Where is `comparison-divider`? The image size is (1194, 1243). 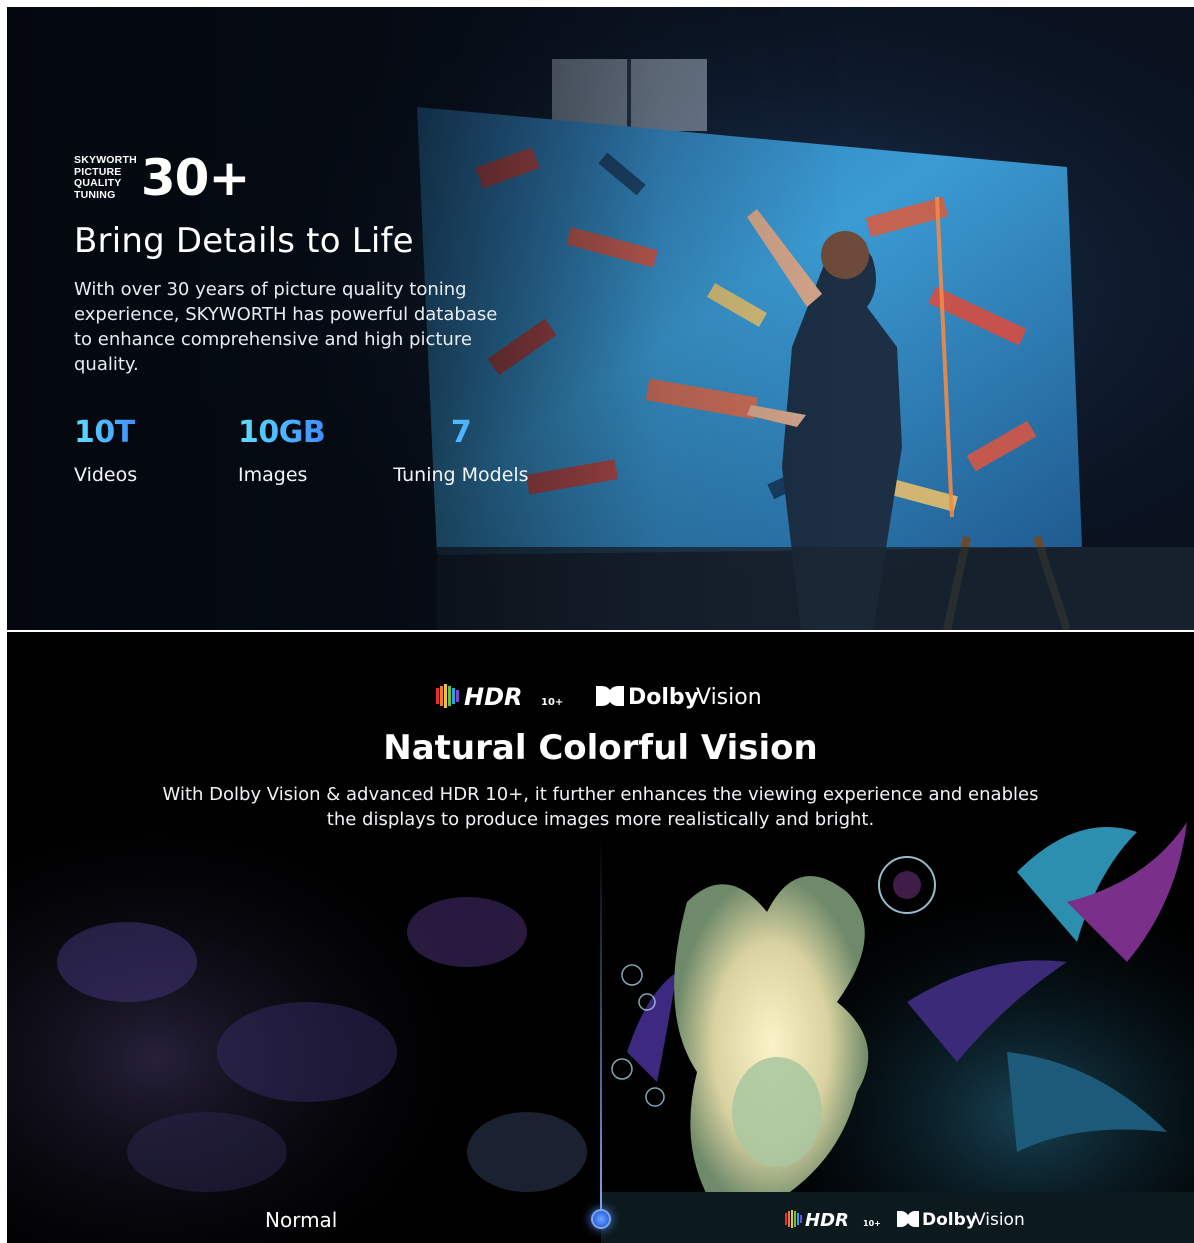 comparison-divider is located at coordinates (601, 1027).